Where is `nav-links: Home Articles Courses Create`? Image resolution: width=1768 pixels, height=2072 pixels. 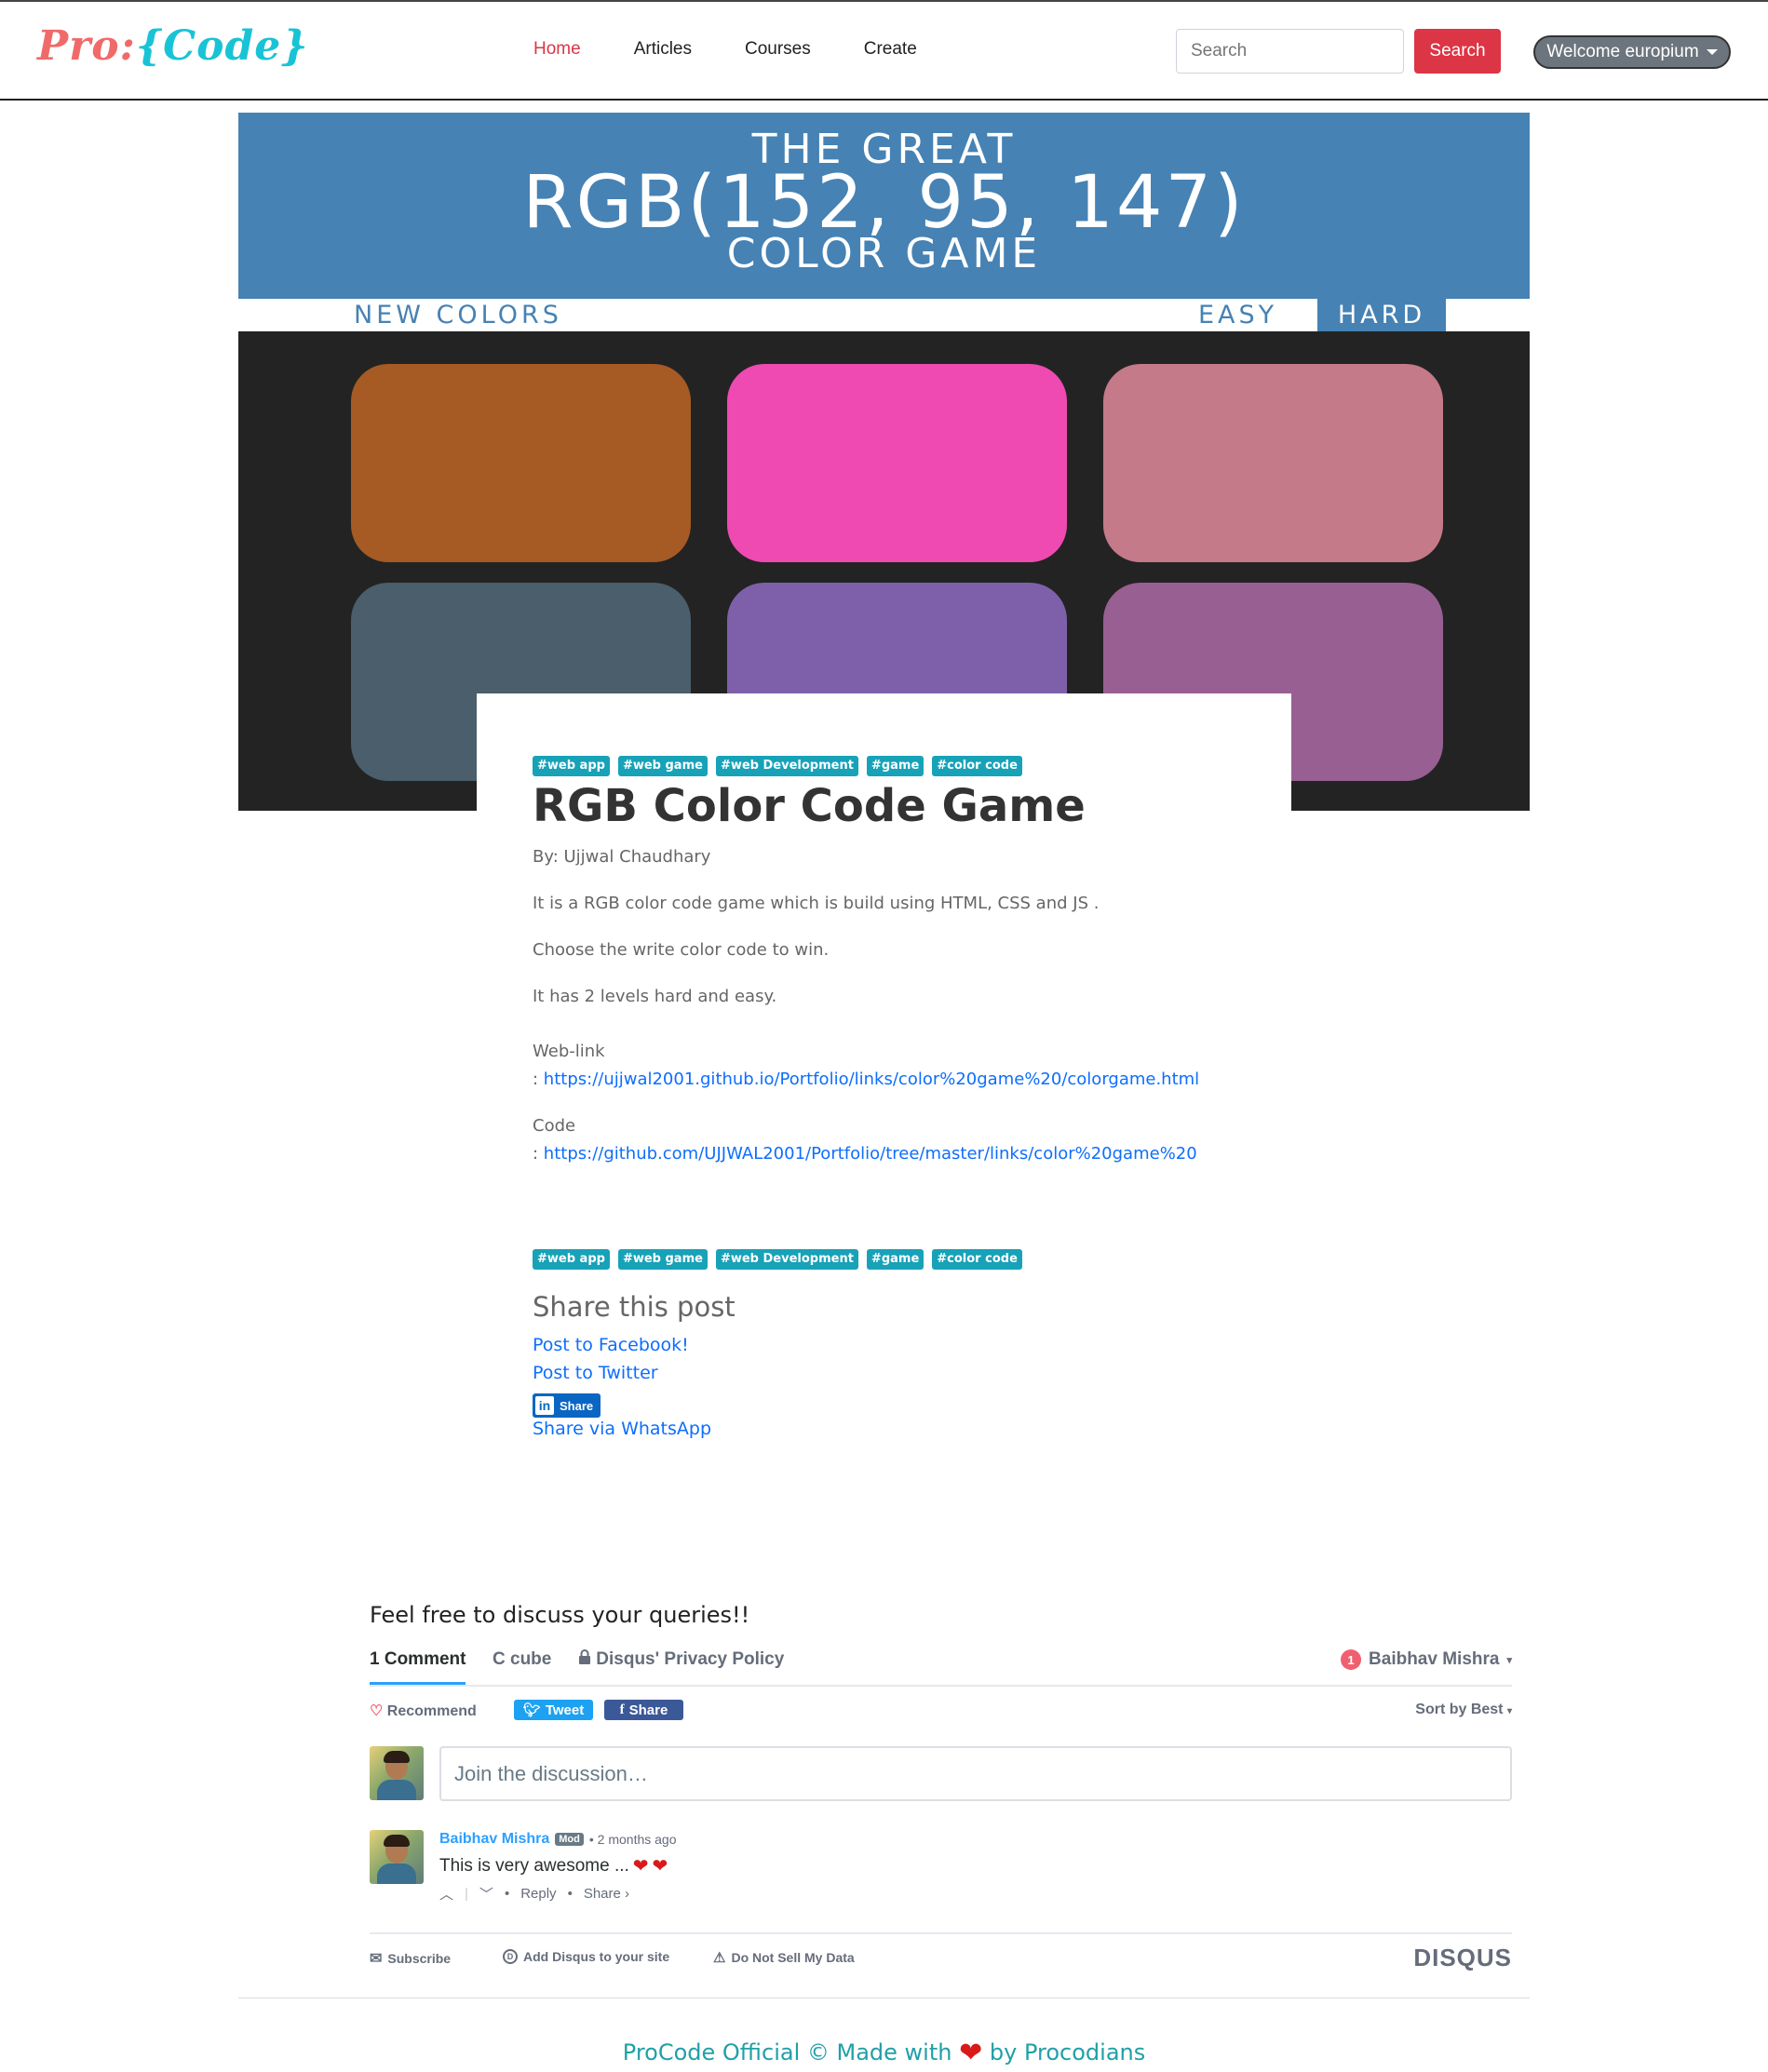
nav-links: Home Articles Courses Create is located at coordinates (751, 49).